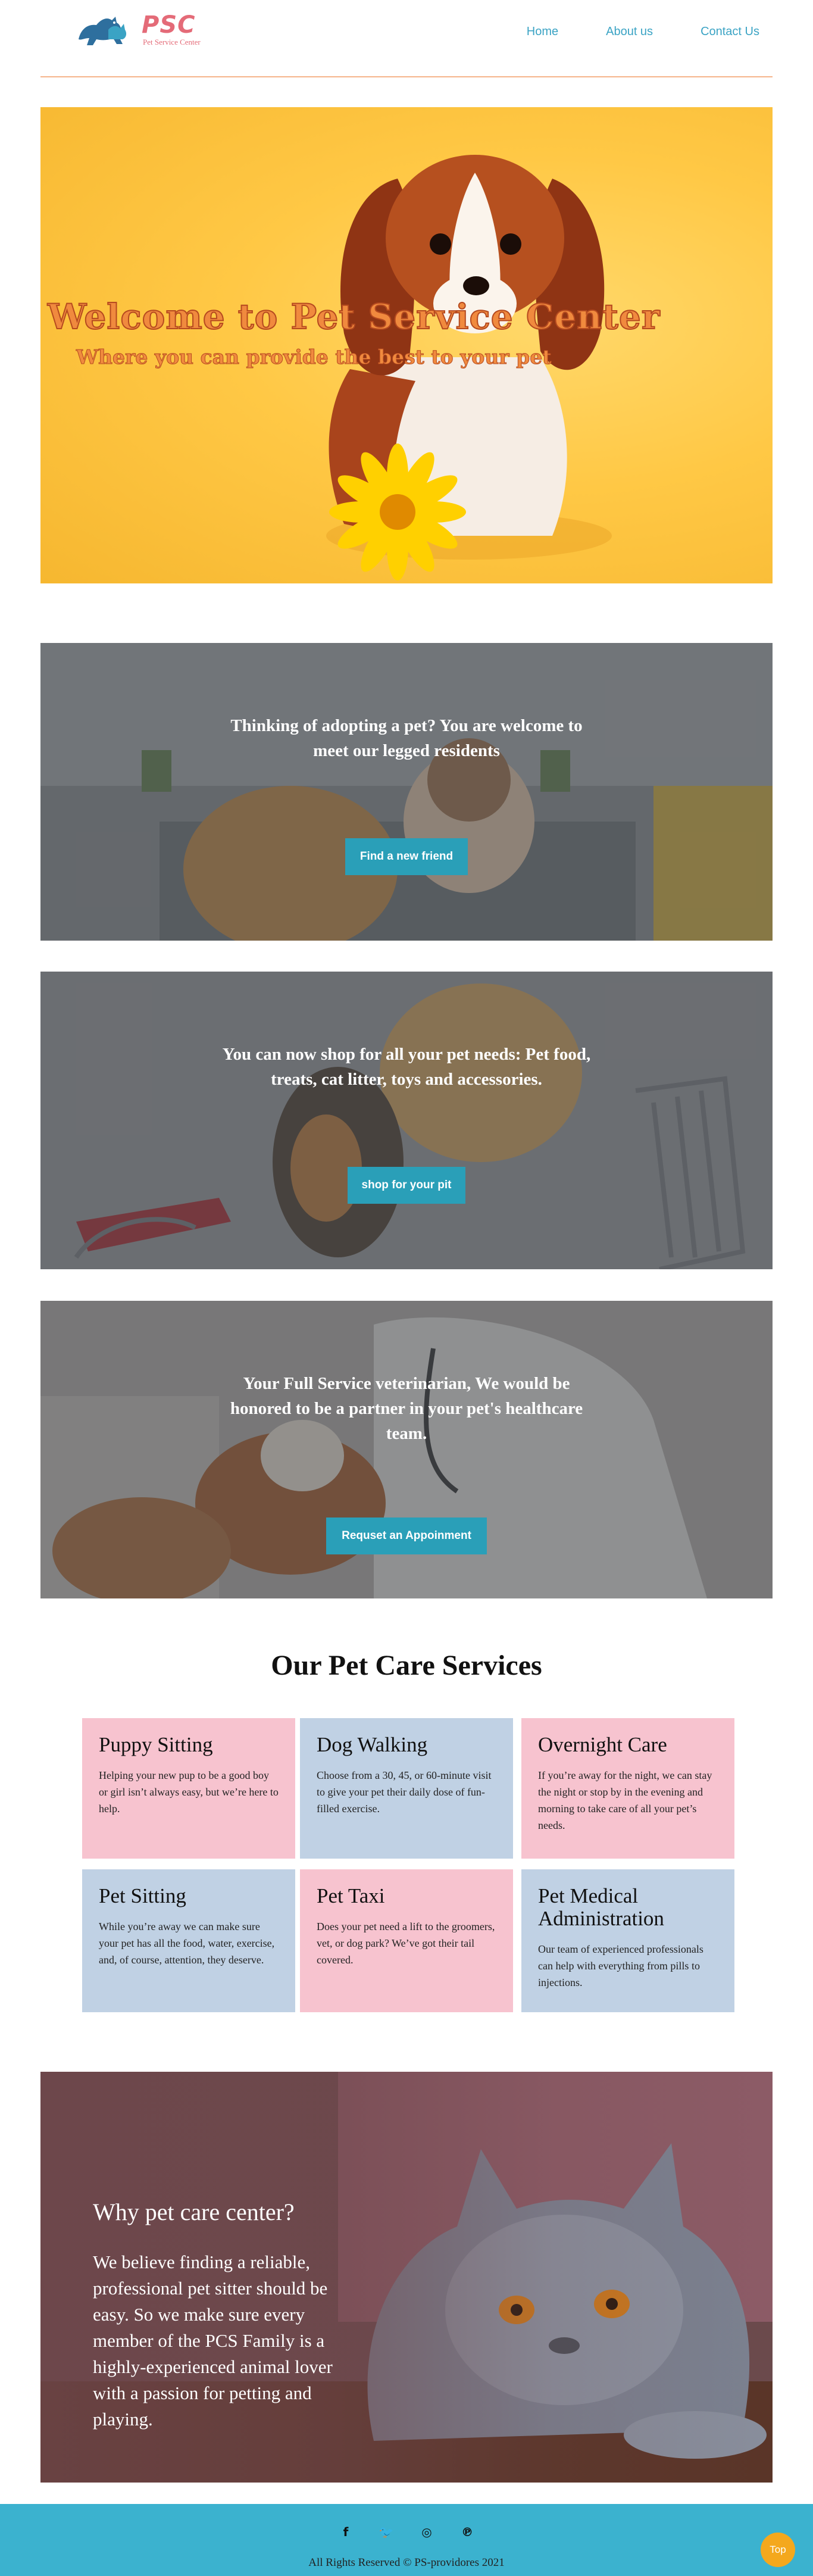 The height and width of the screenshot is (2576, 813). Describe the element at coordinates (406, 2532) in the screenshot. I see `social-links: f 🐦 ◎ ℗` at that location.